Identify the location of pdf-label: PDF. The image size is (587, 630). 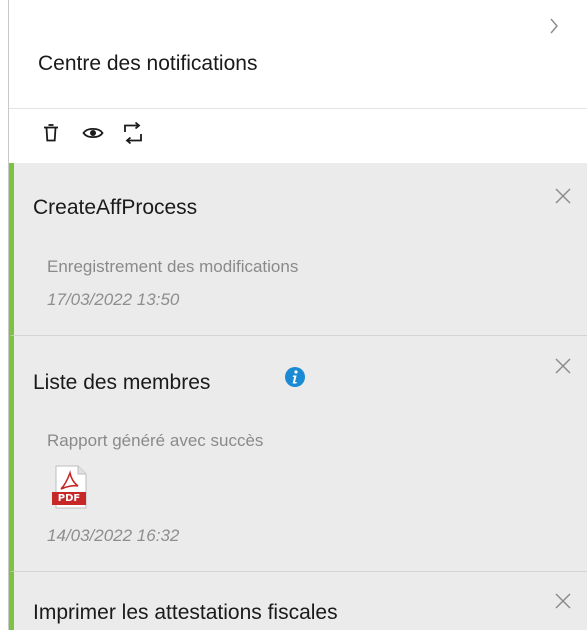
(69, 498).